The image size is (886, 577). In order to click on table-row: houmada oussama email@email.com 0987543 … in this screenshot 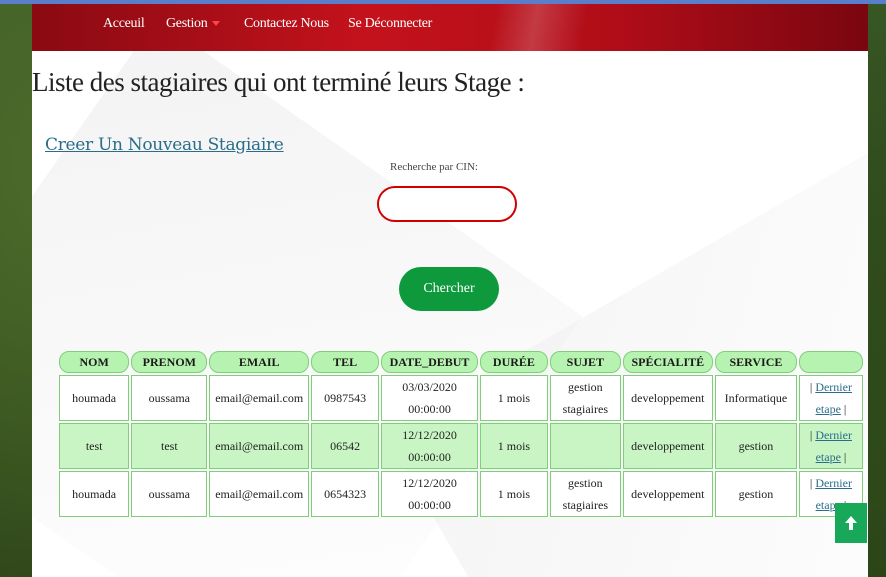, I will do `click(461, 398)`.